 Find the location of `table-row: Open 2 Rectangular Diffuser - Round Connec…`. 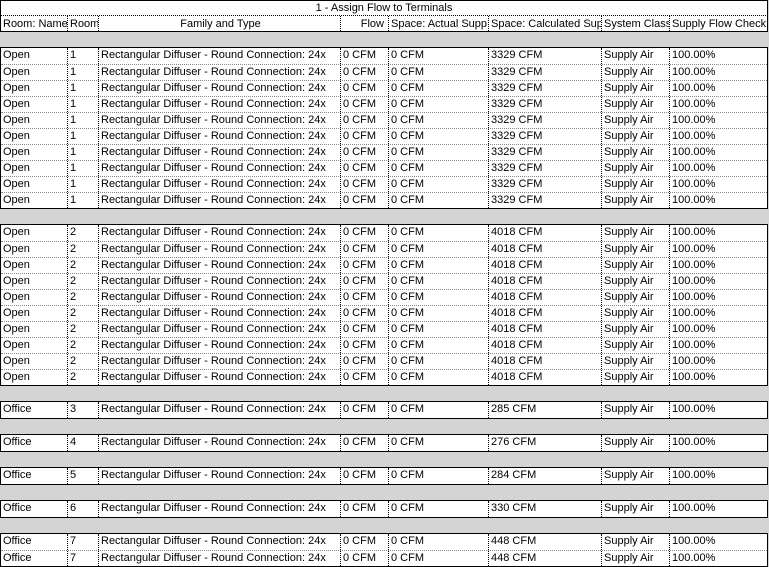

table-row: Open 2 Rectangular Diffuser - Round Connec… is located at coordinates (384, 233).